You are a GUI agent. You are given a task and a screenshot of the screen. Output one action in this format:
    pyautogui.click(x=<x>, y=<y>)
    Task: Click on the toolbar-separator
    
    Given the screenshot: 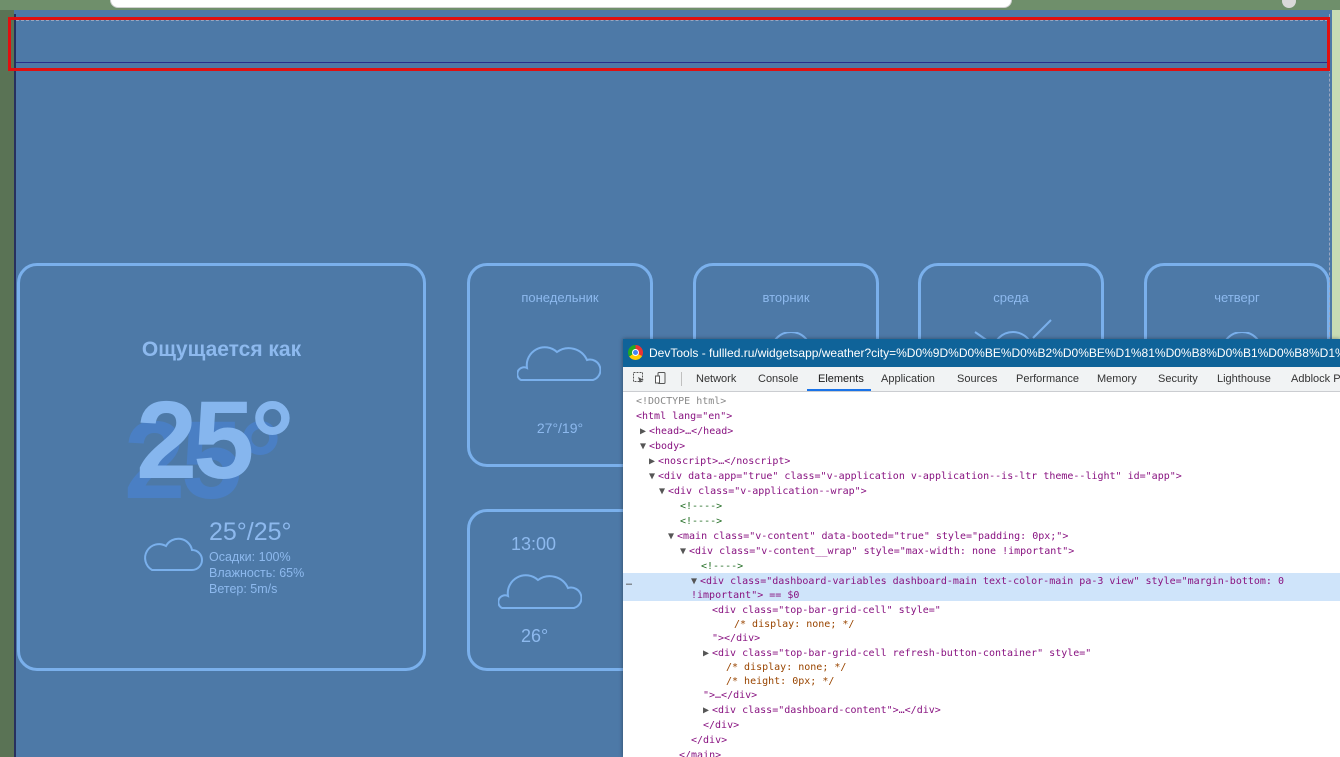 What is the action you would take?
    pyautogui.click(x=681, y=379)
    